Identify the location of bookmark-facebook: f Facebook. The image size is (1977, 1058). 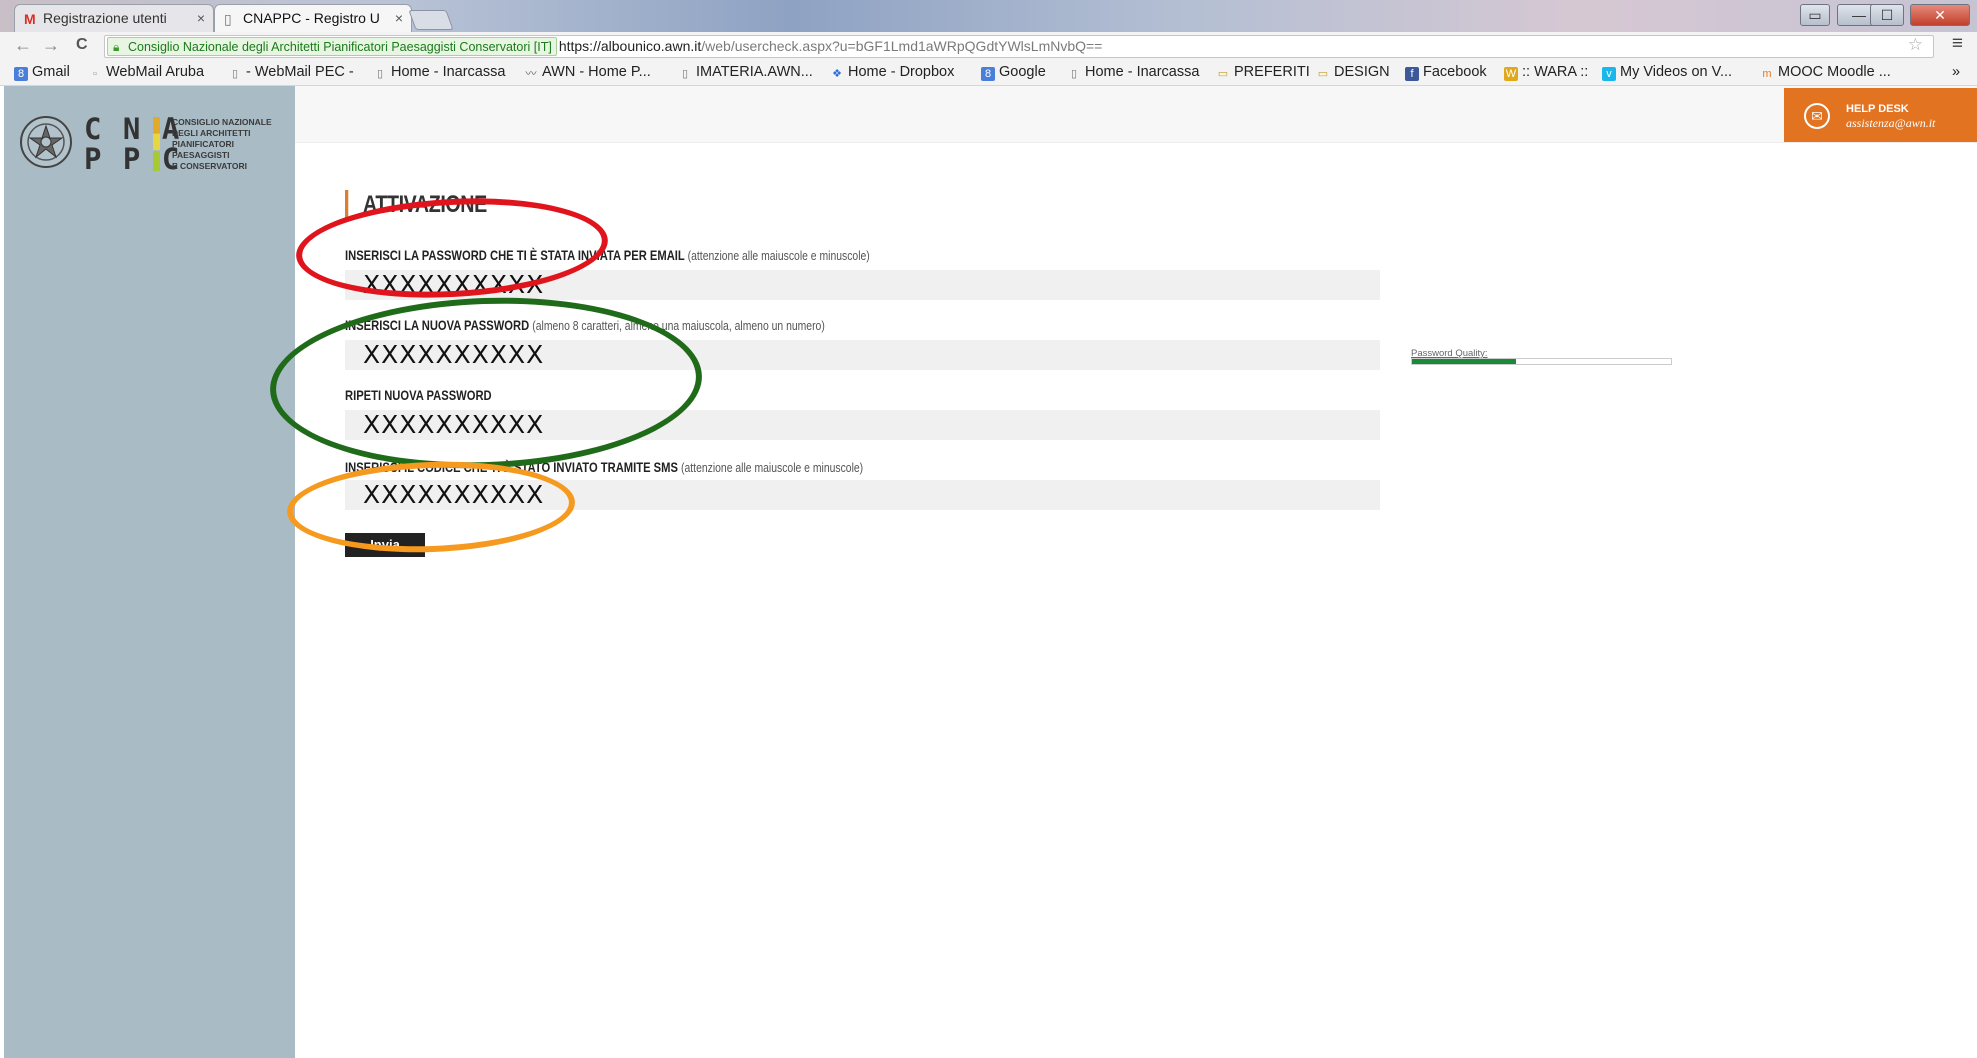
(1446, 72).